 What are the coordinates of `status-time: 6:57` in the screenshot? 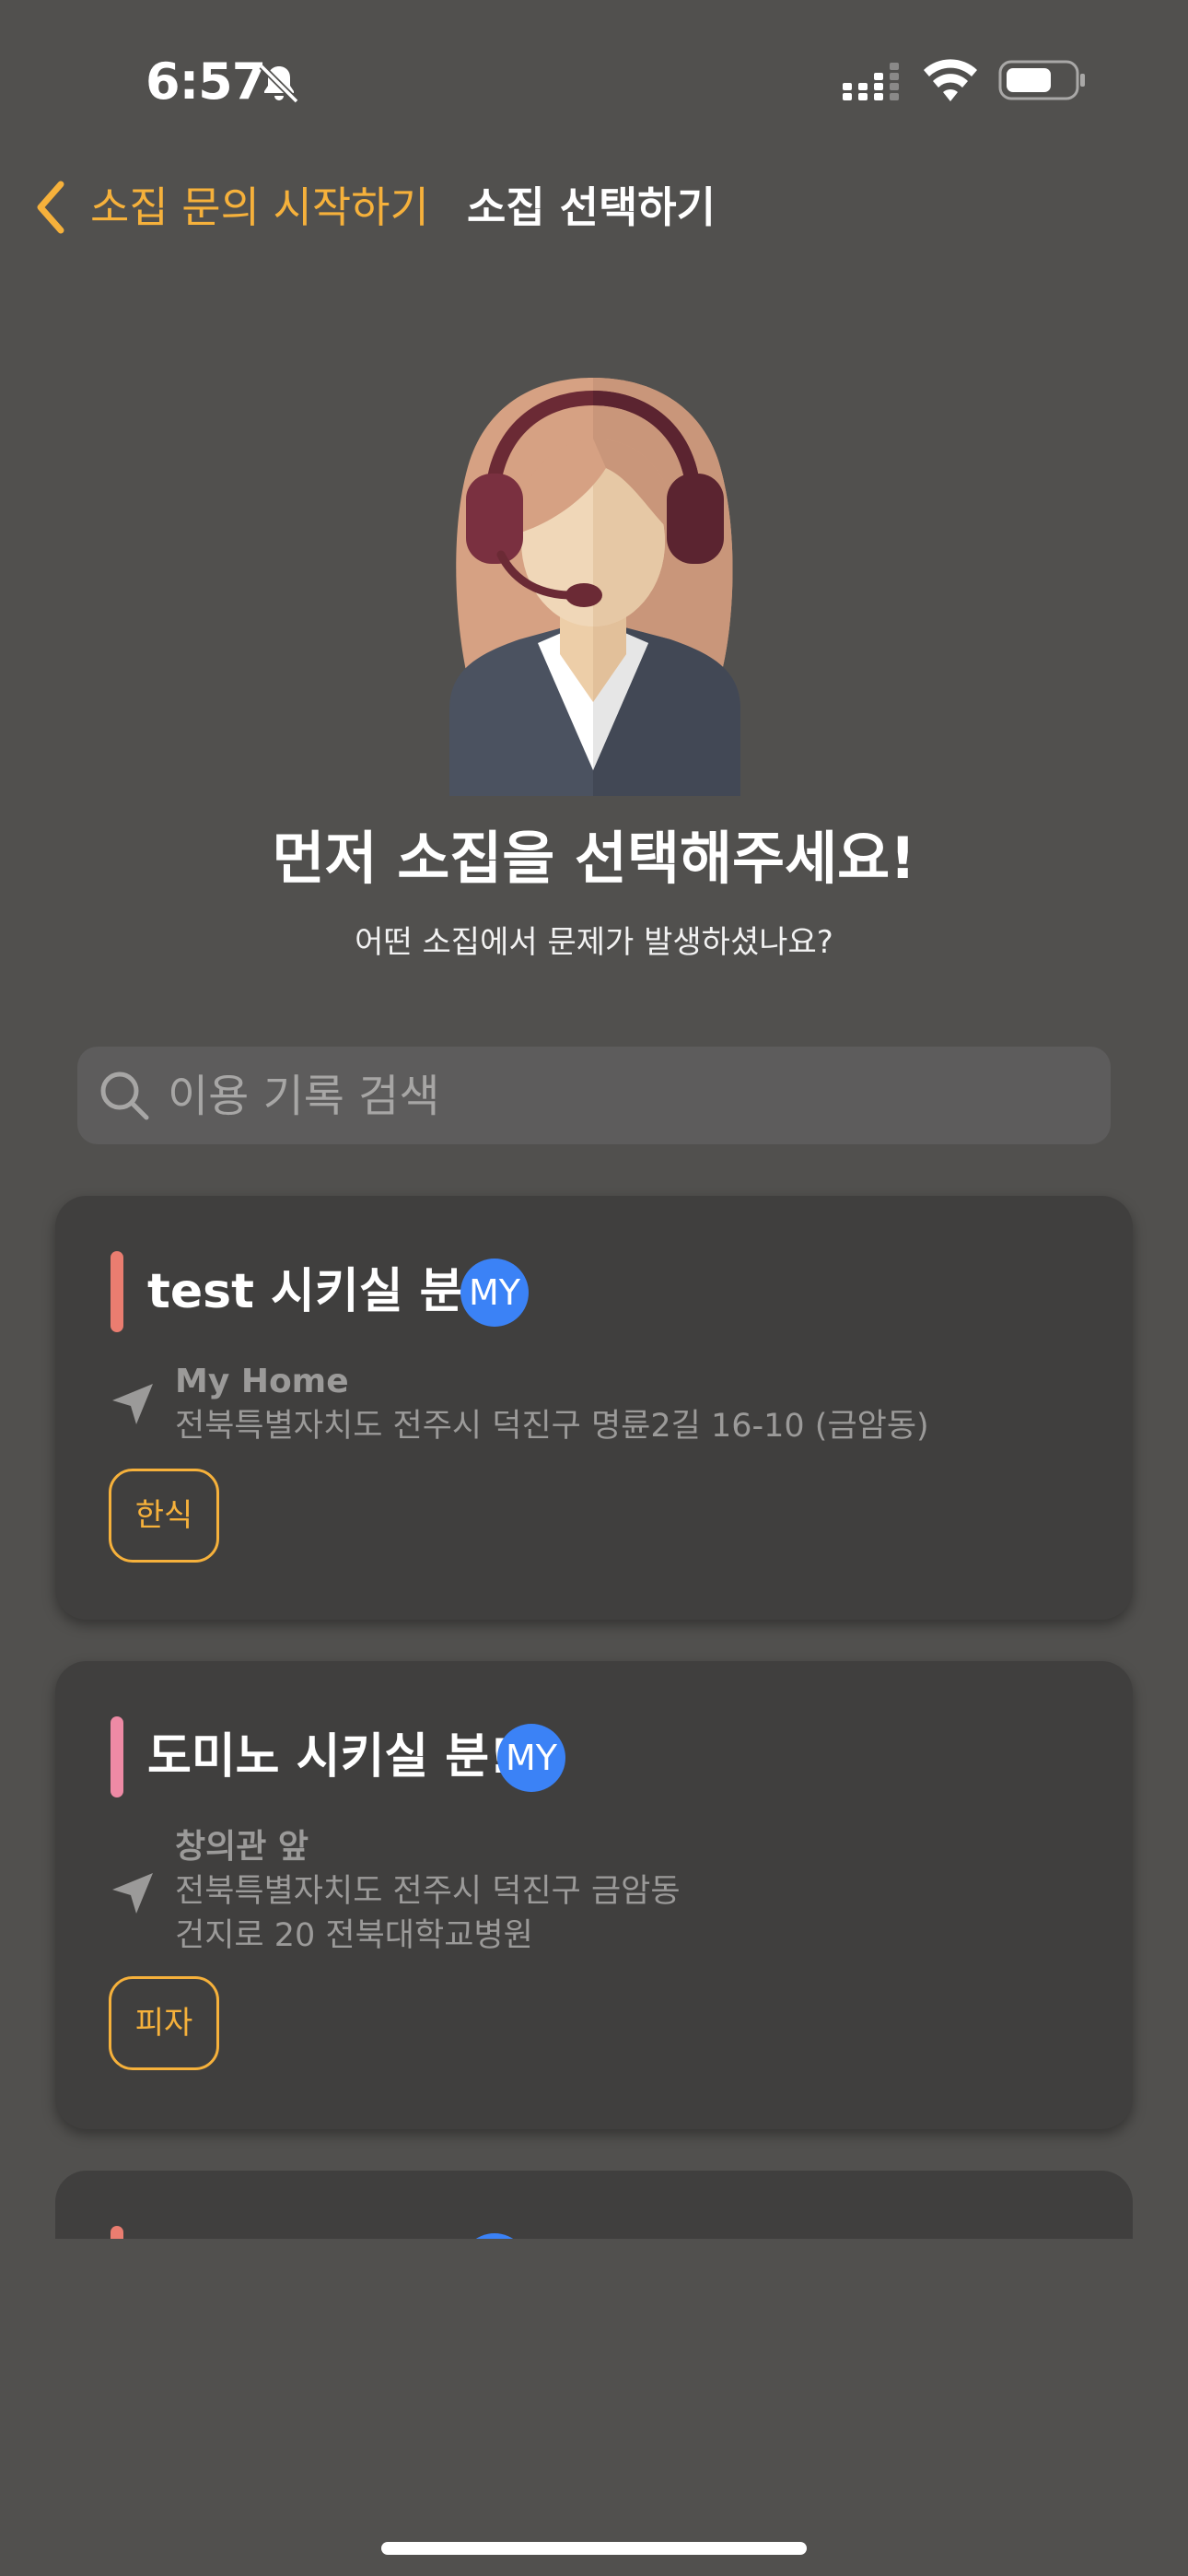 It's located at (206, 82).